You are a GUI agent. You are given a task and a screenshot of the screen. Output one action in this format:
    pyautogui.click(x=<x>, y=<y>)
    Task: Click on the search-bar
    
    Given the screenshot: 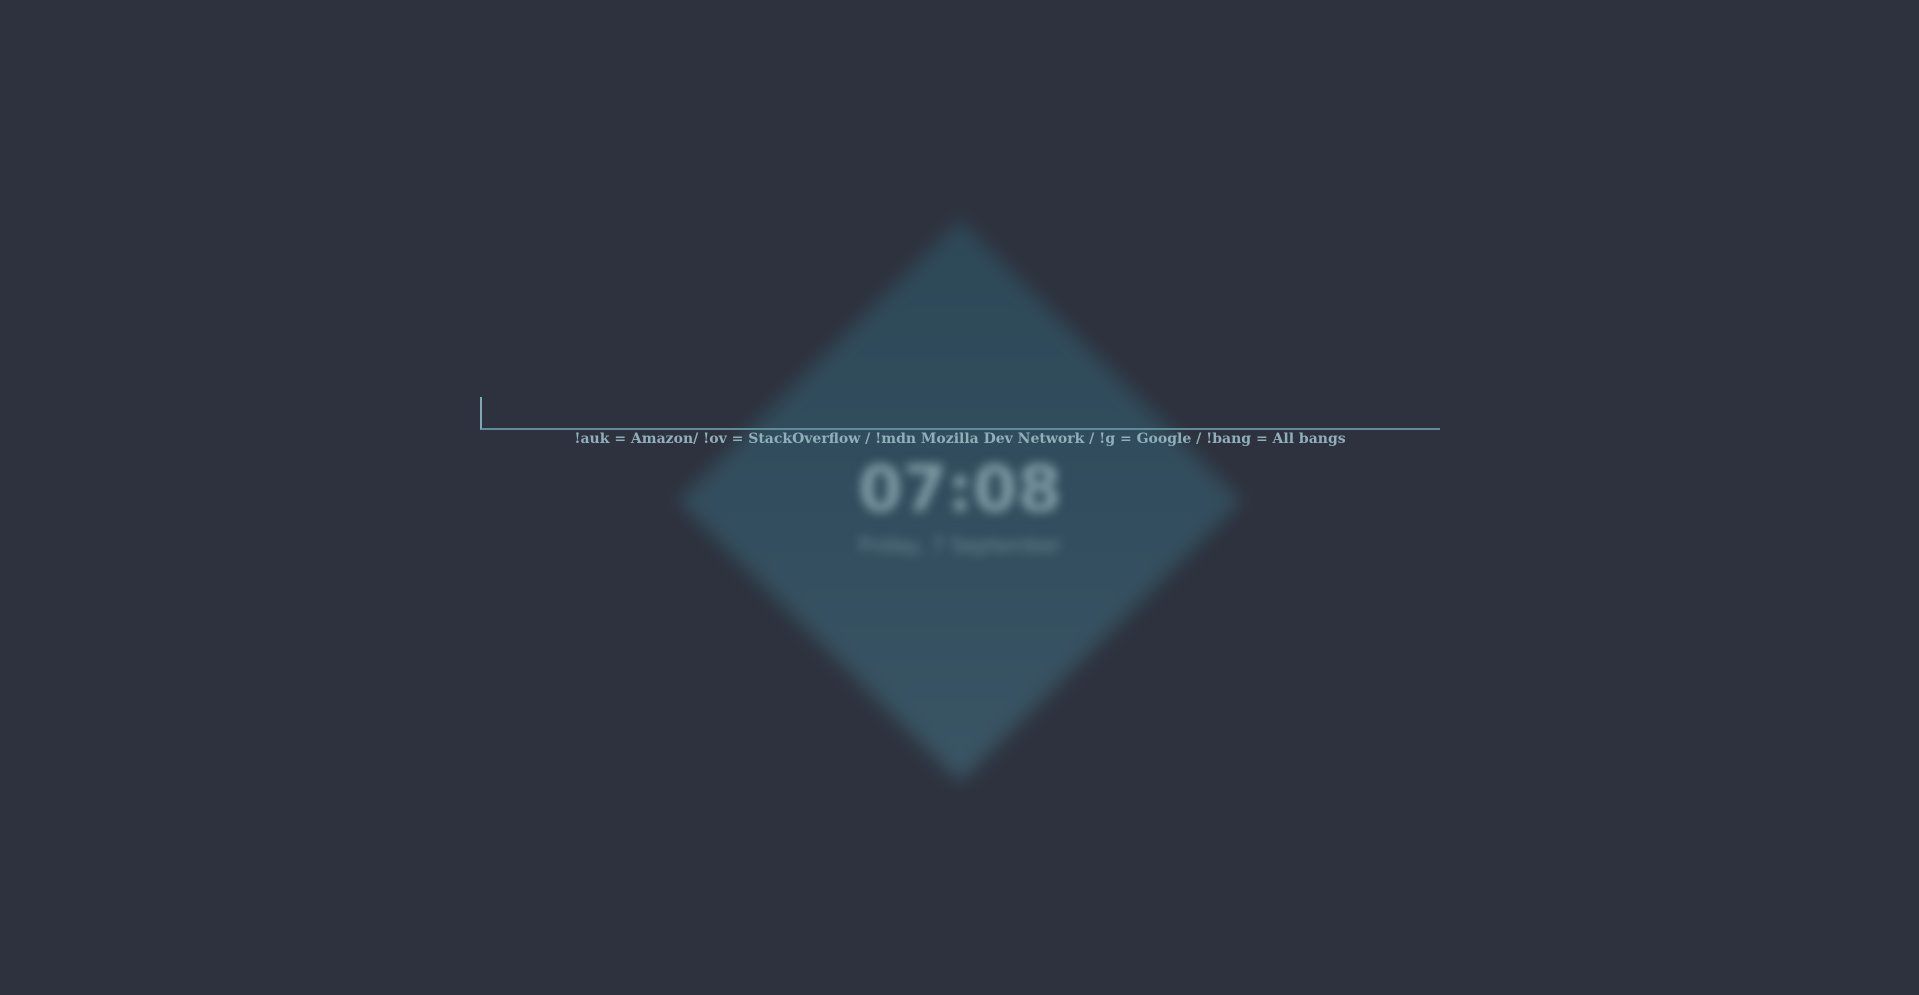 What is the action you would take?
    pyautogui.click(x=960, y=413)
    